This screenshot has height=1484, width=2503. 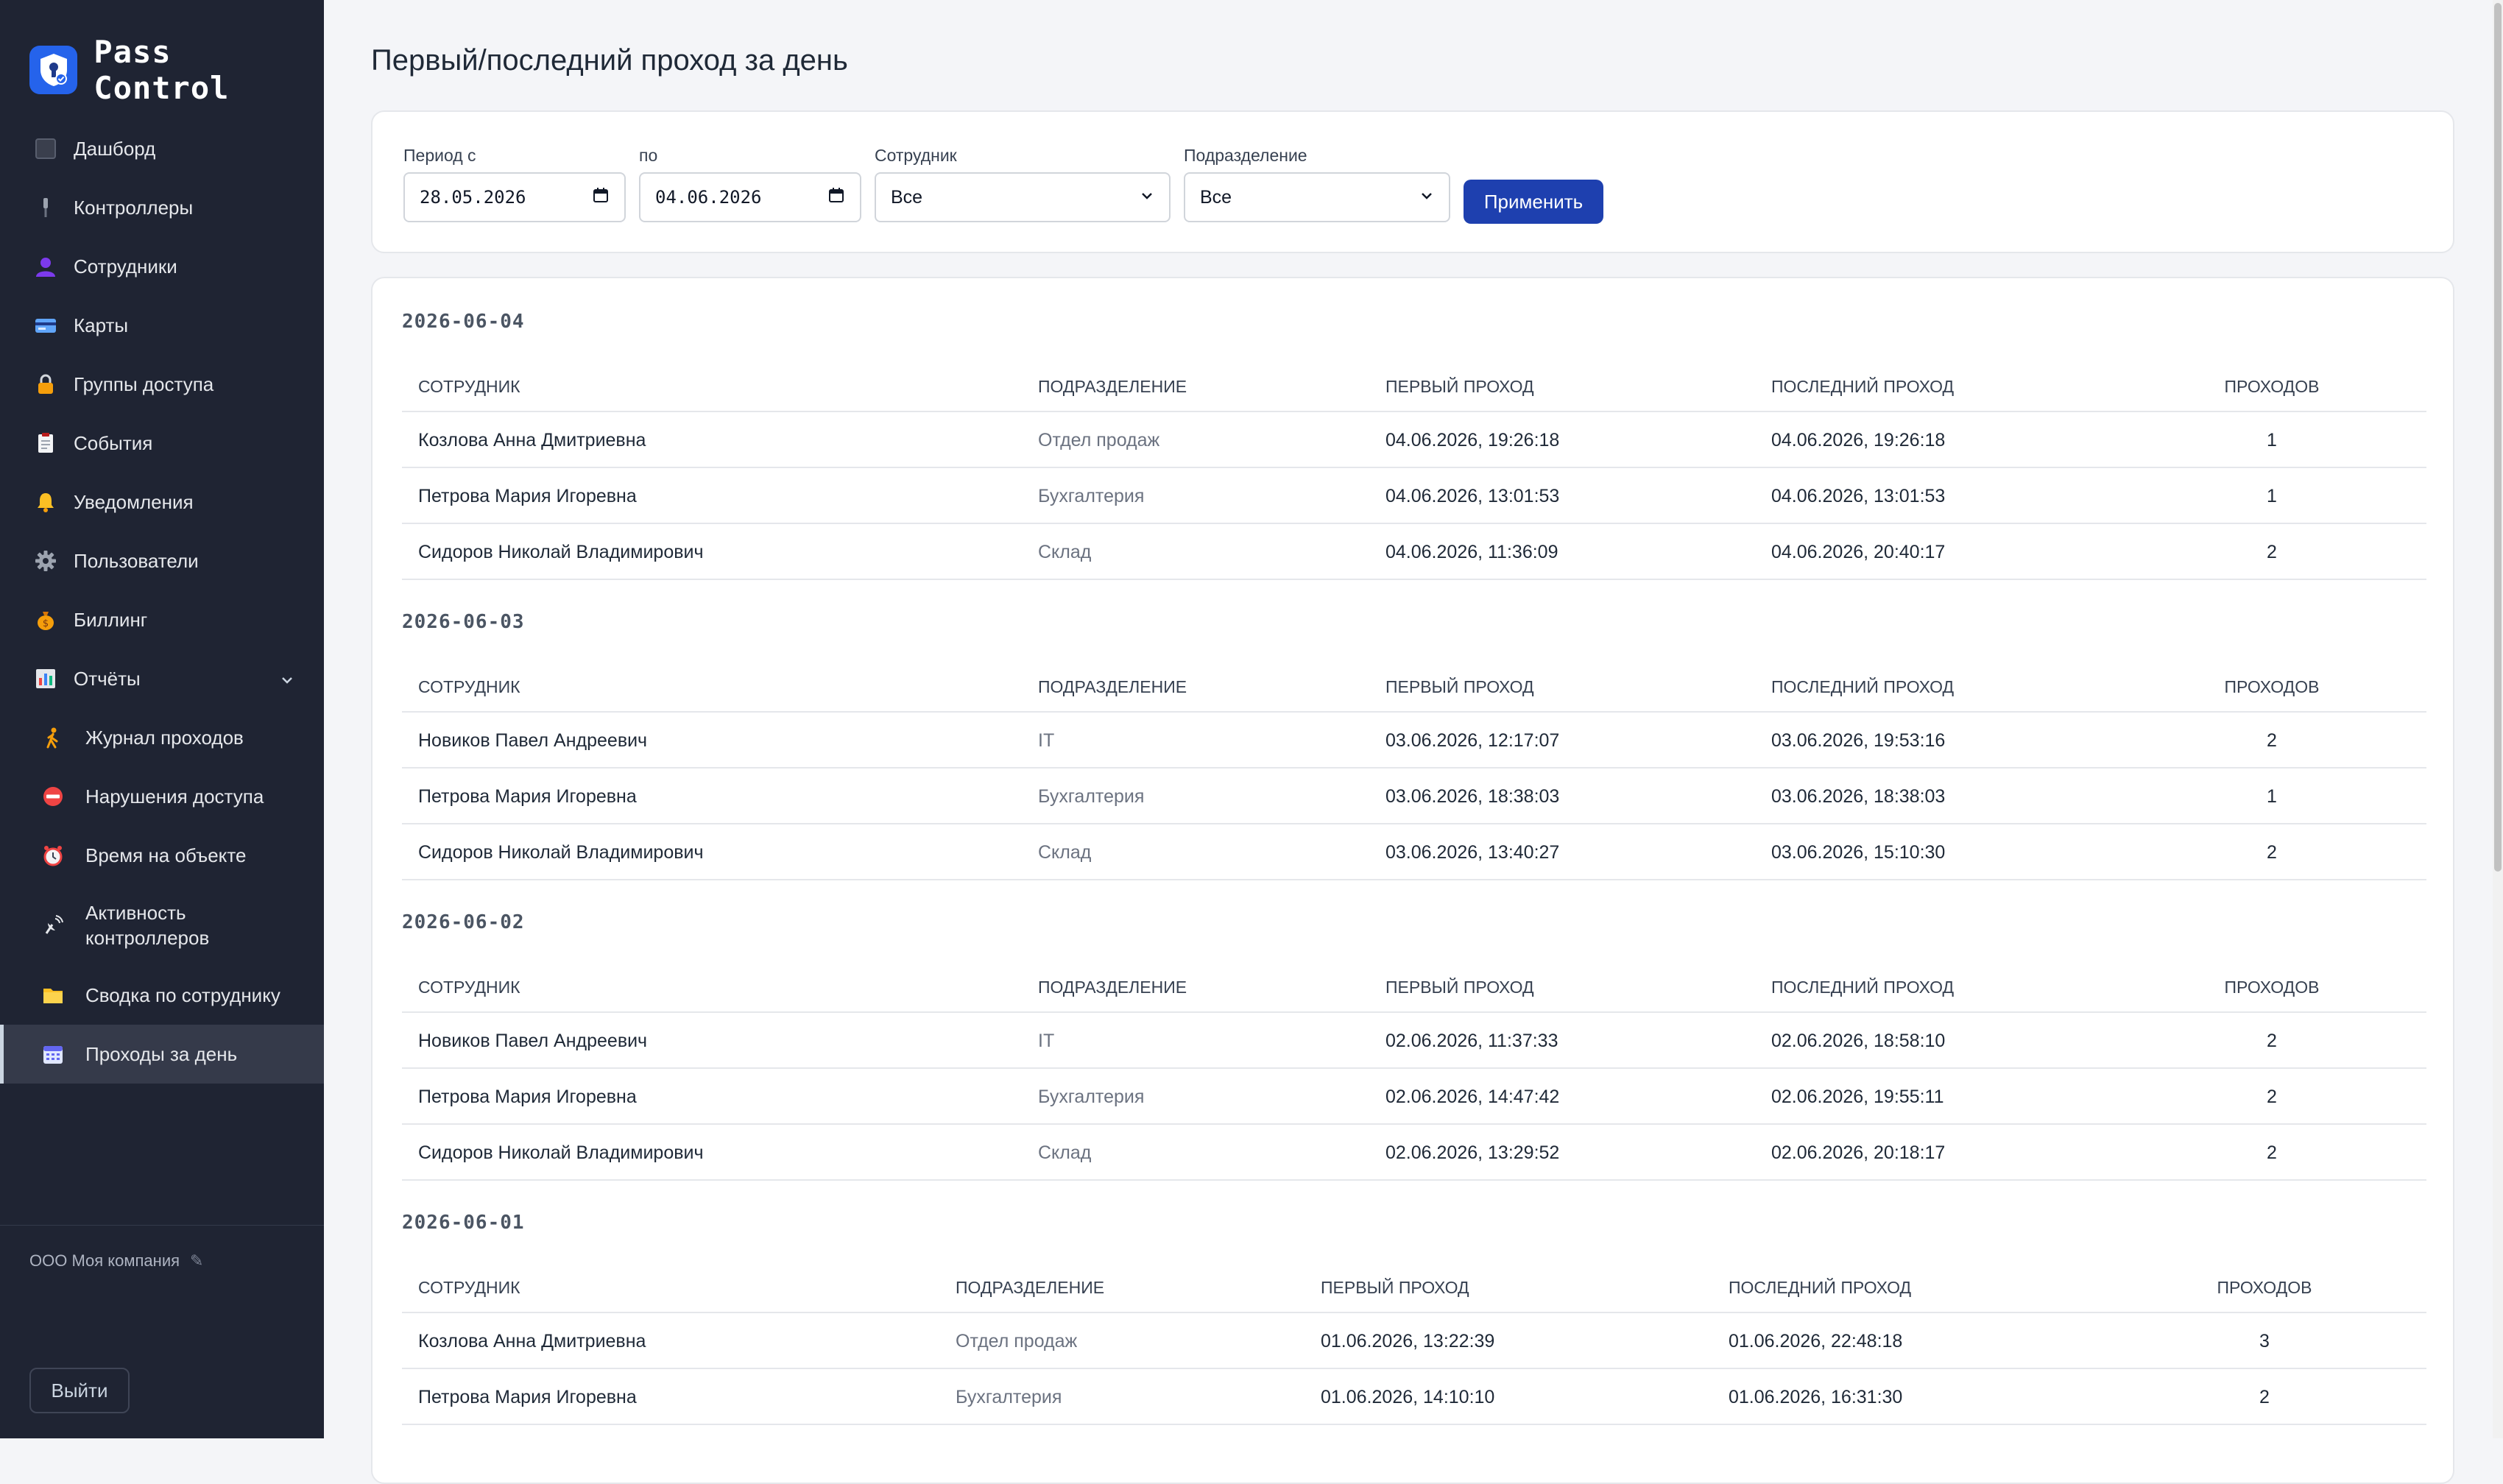 What do you see at coordinates (113, 442) in the screenshot?
I see `sidebar-item-label: События` at bounding box center [113, 442].